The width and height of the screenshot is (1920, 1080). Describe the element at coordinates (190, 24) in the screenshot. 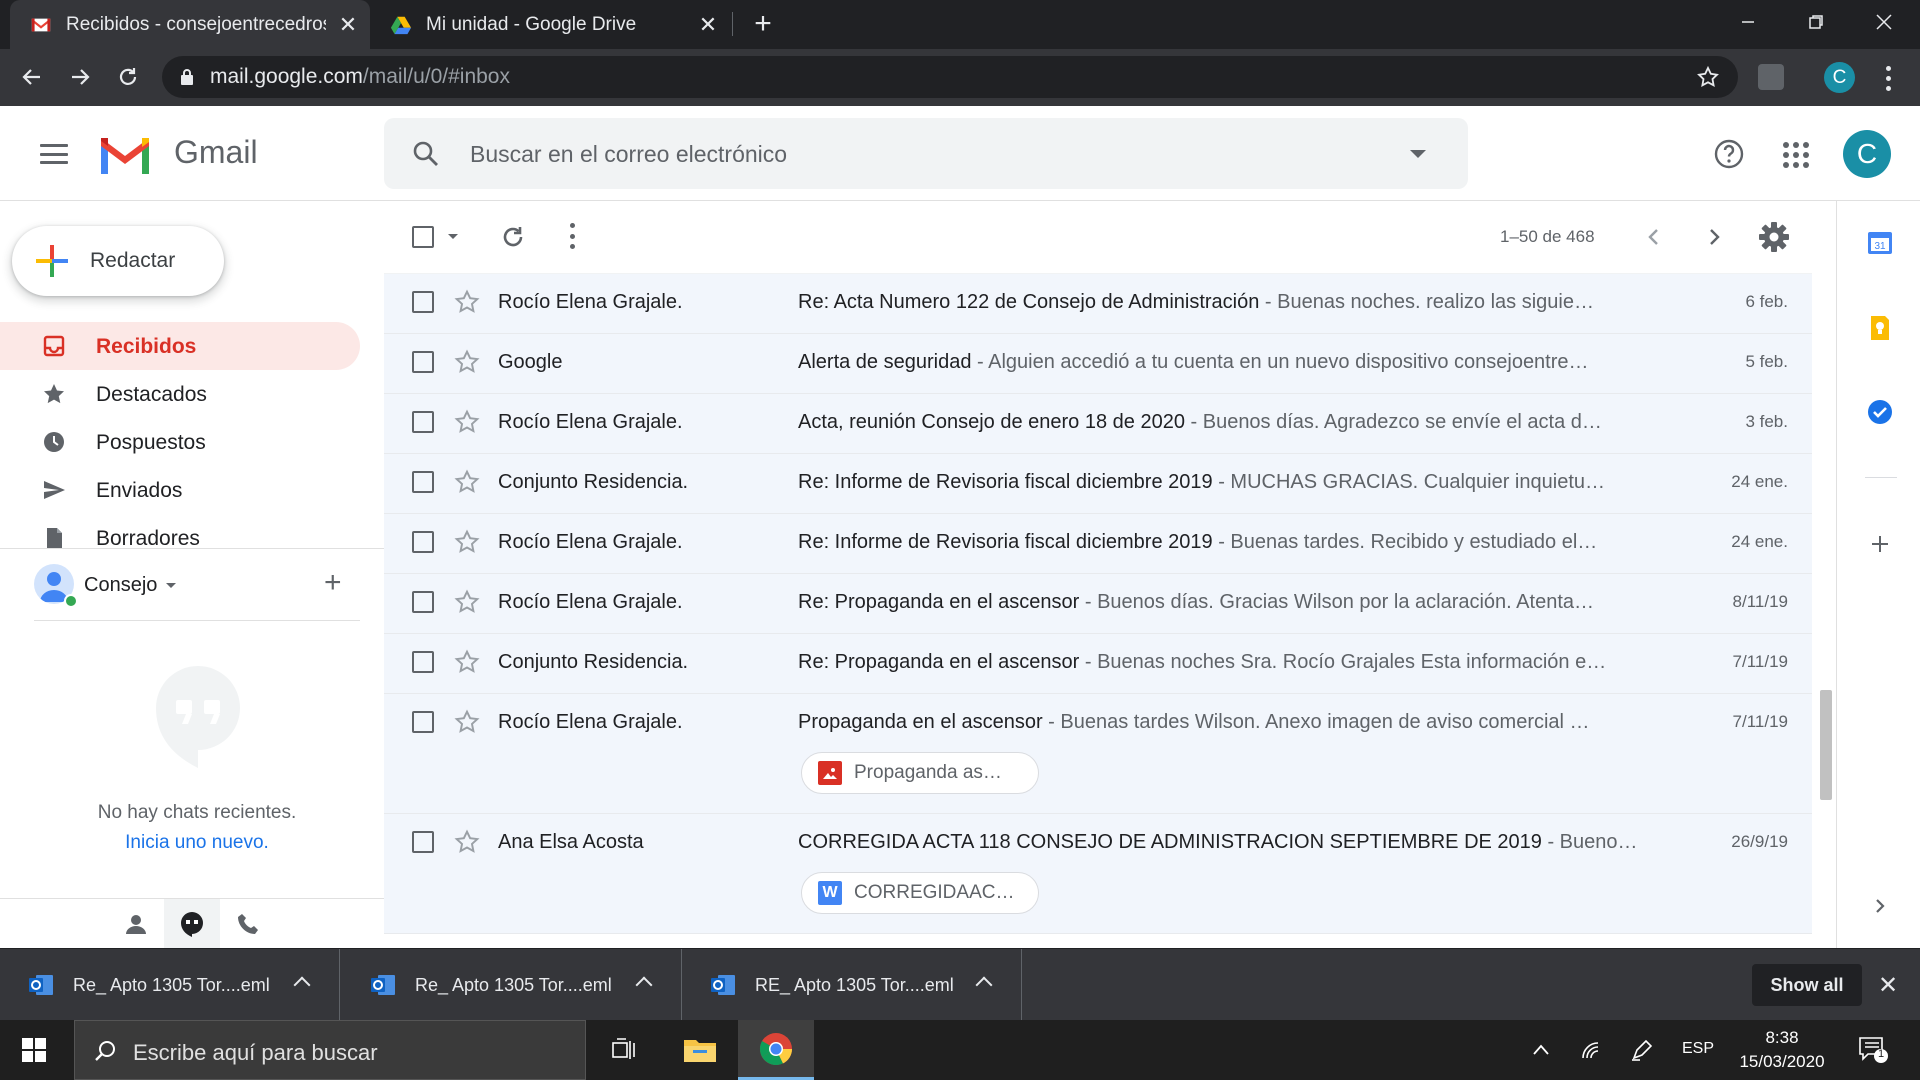

I see `tab-gmail: Recibidos - consejoentrecedros@ ✕` at that location.